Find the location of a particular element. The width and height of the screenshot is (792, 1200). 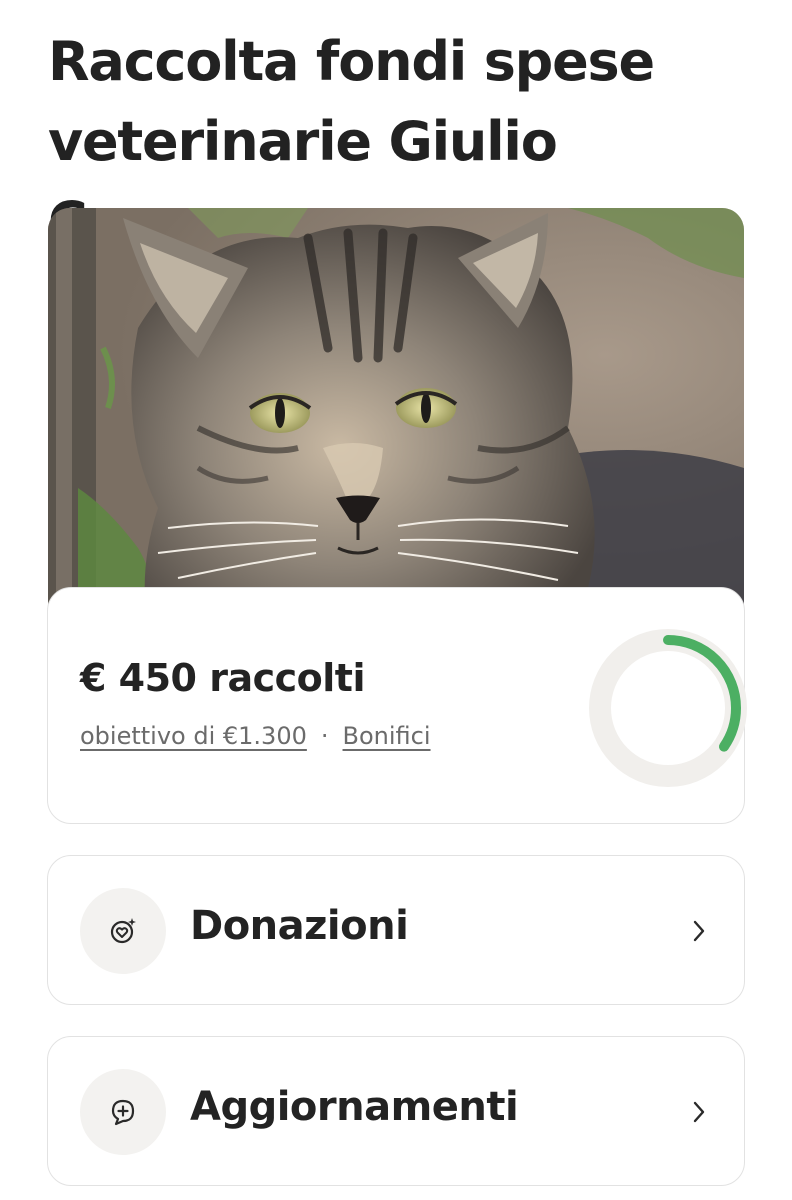

goal-link: obiettivo di €1.300 is located at coordinates (193, 736).